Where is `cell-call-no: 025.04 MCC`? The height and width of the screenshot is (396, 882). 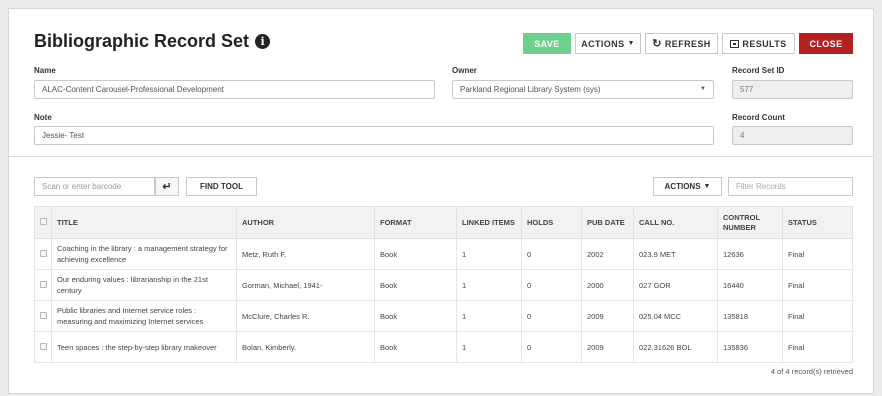 cell-call-no: 025.04 MCC is located at coordinates (675, 316).